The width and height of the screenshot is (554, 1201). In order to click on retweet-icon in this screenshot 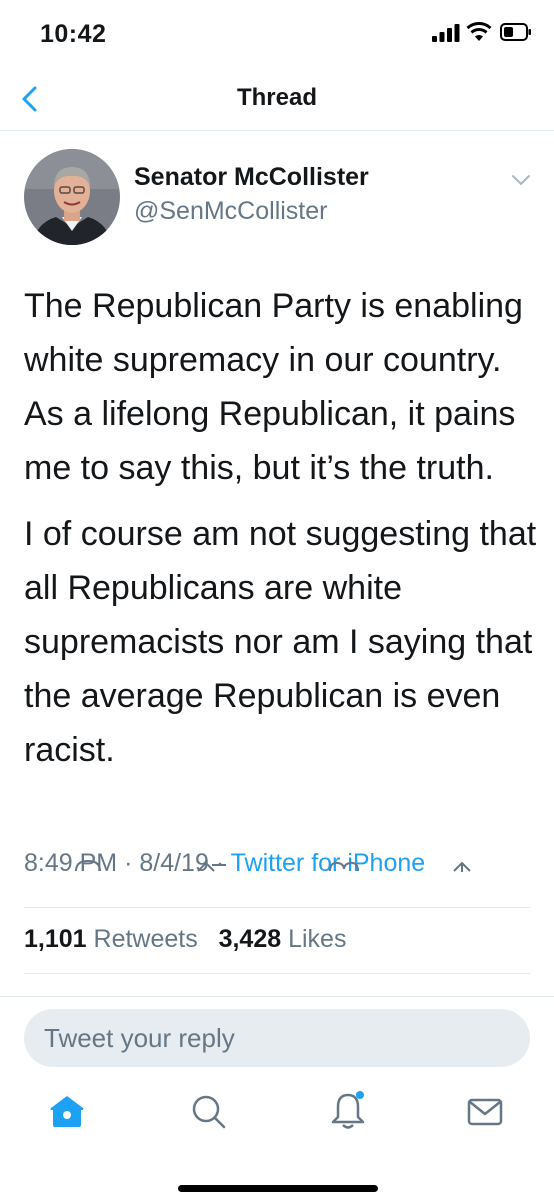, I will do `click(211, 866)`.